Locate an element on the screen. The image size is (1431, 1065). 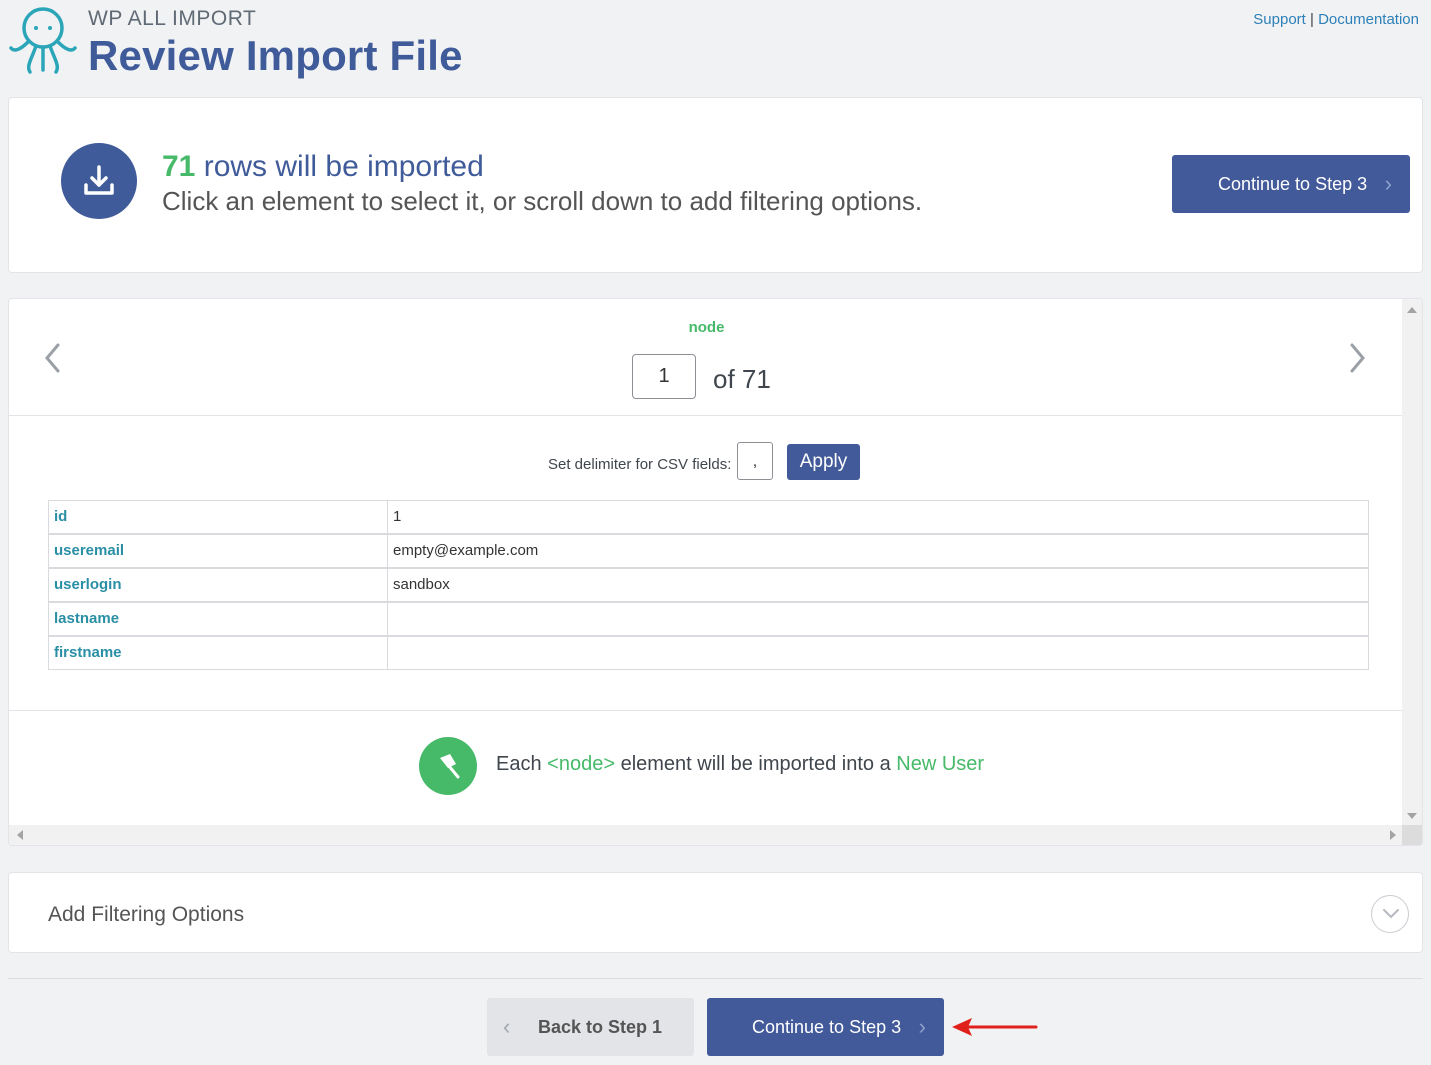
record-total: of 71 is located at coordinates (742, 379).